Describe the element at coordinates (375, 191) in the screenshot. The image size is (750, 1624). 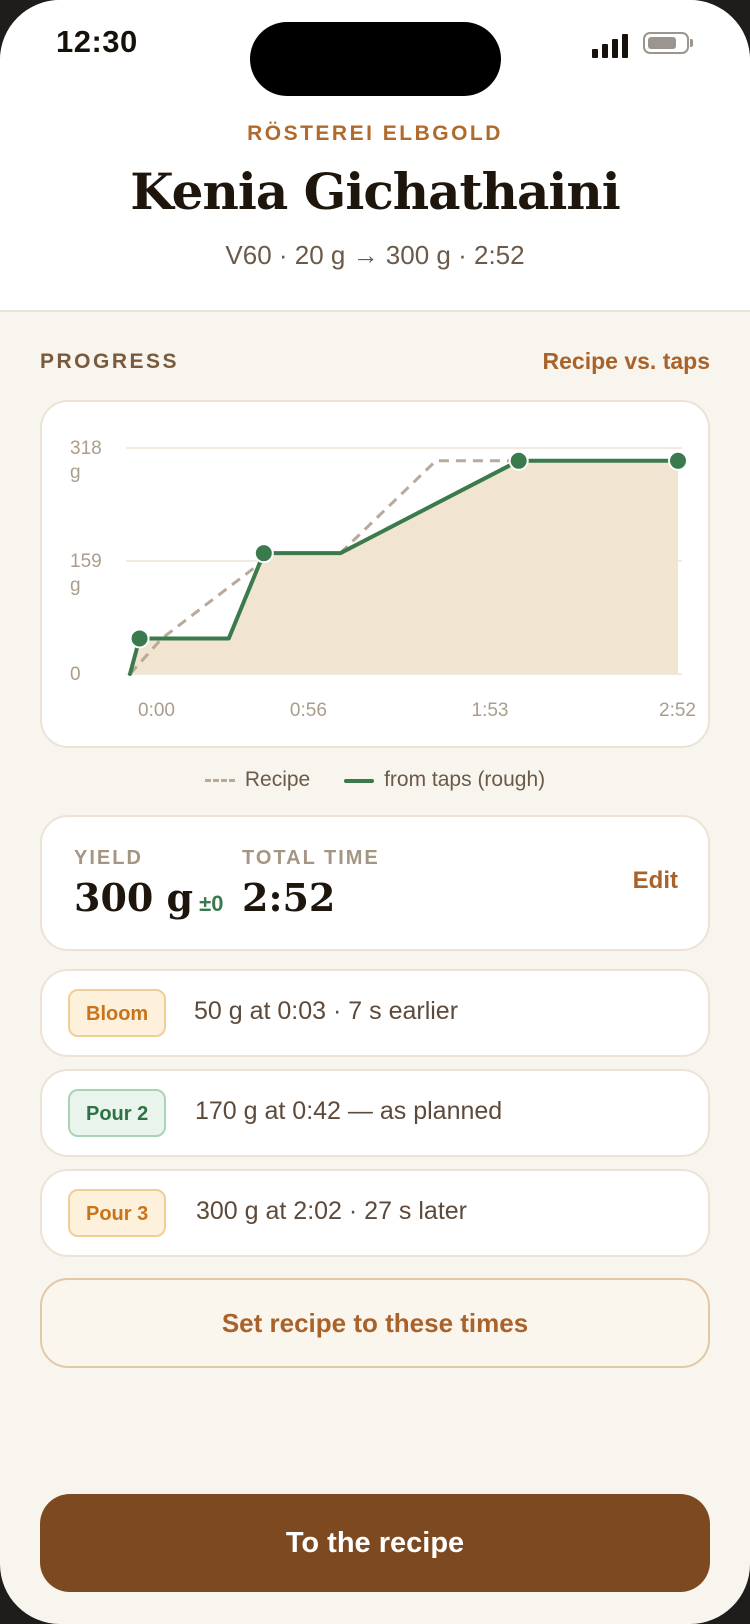
I see `coffee-title: Kenia Gichathaini` at that location.